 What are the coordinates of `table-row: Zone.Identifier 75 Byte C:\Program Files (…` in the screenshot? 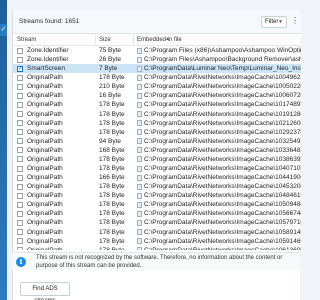 It's located at (157, 50).